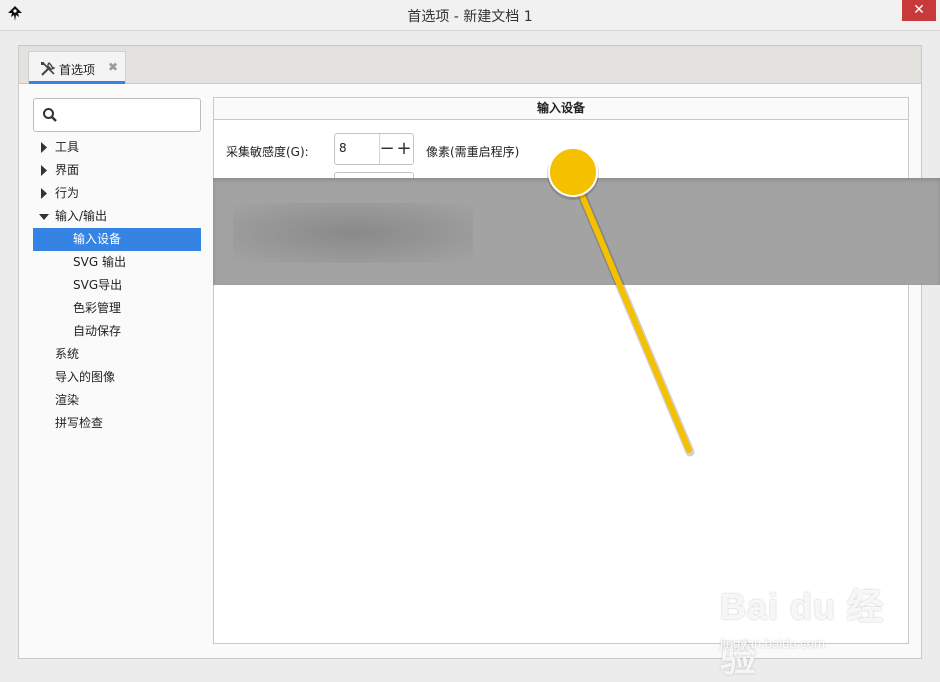  Describe the element at coordinates (631, 312) in the screenshot. I see `pointer-line` at that location.